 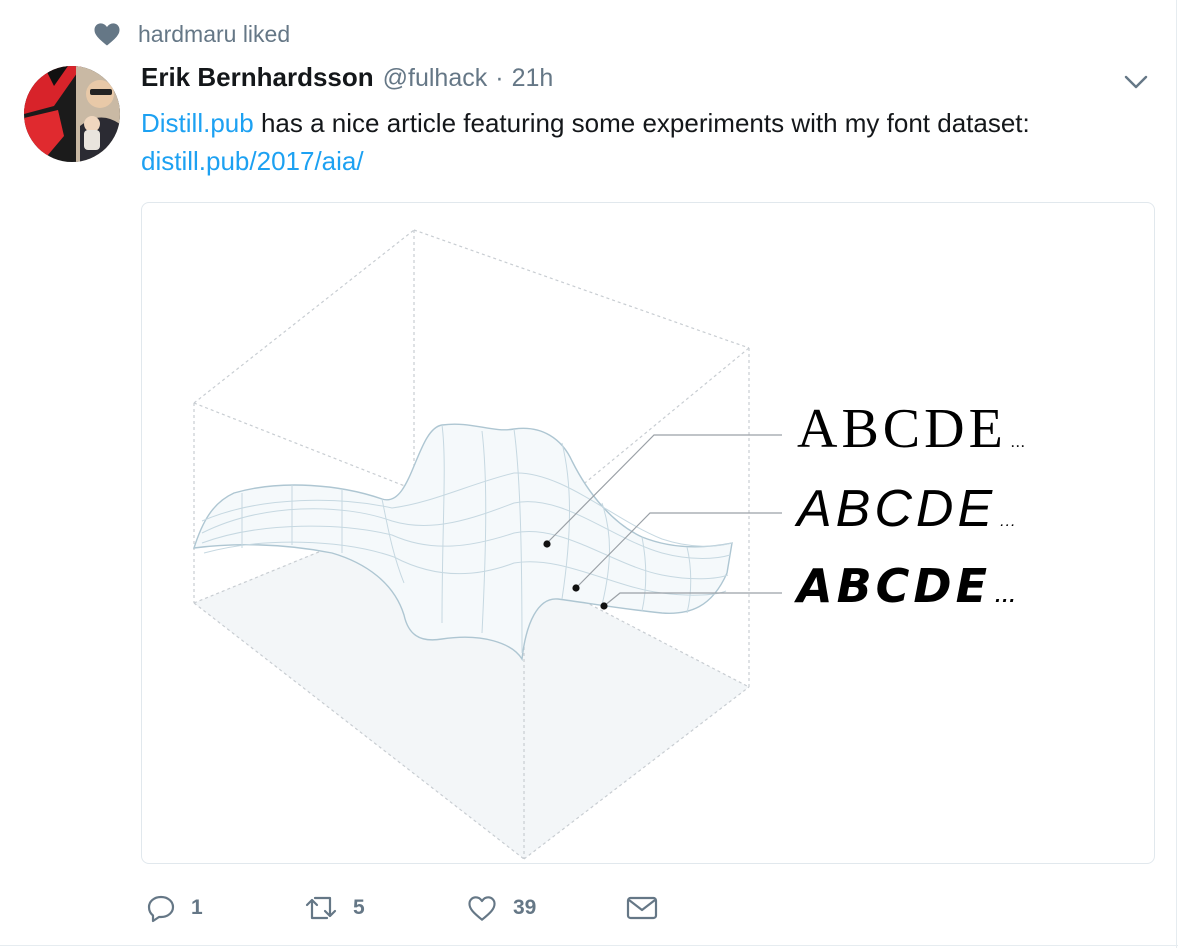 What do you see at coordinates (107, 34) in the screenshot?
I see `heart-icon` at bounding box center [107, 34].